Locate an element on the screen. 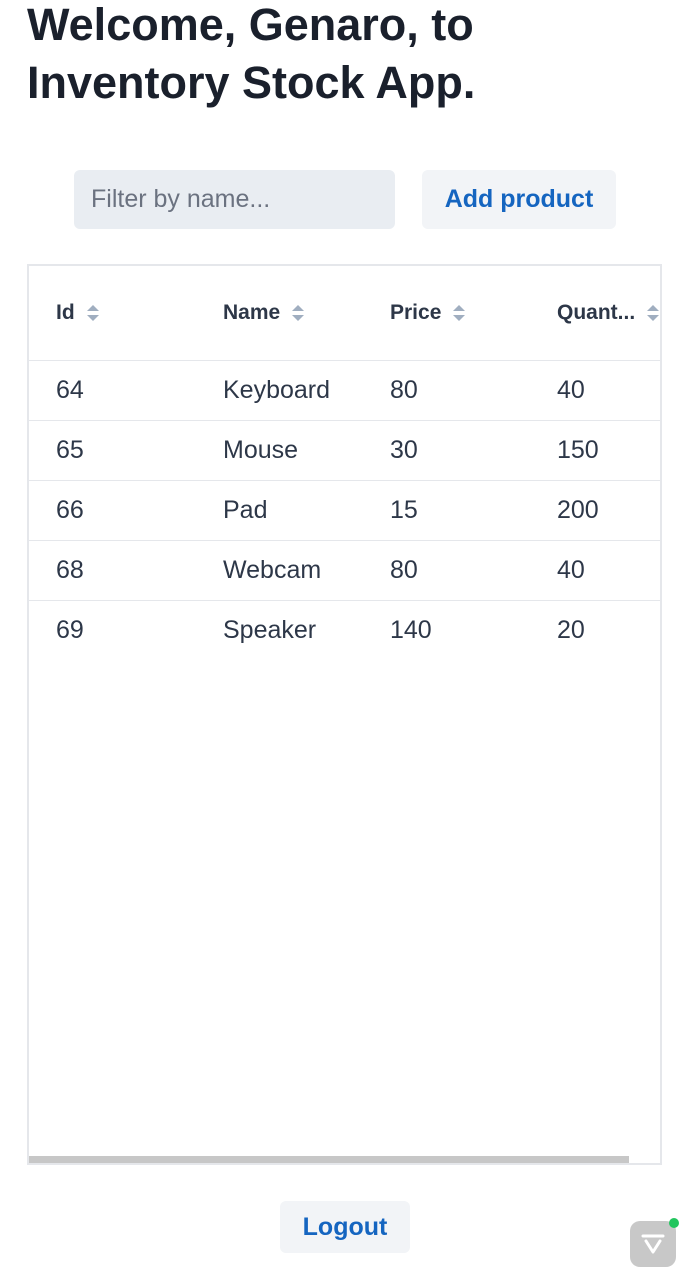 The image size is (689, 1280). cell-name: Pad is located at coordinates (245, 510).